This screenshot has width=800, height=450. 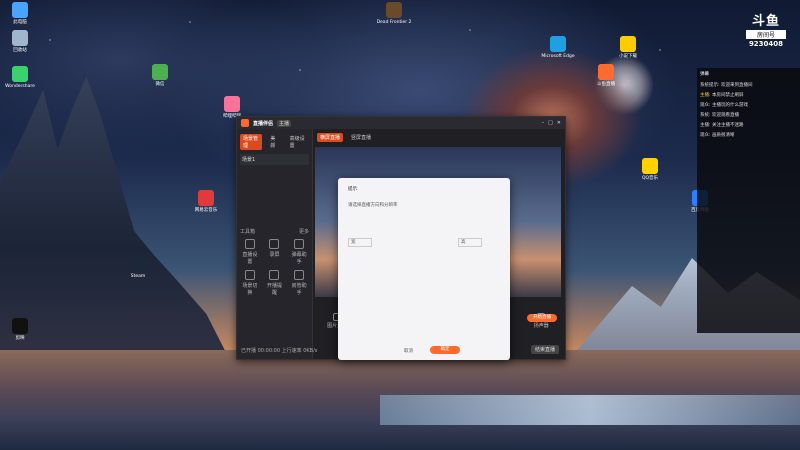 I want to click on tool-label: 开播提醒, so click(x=274, y=289).